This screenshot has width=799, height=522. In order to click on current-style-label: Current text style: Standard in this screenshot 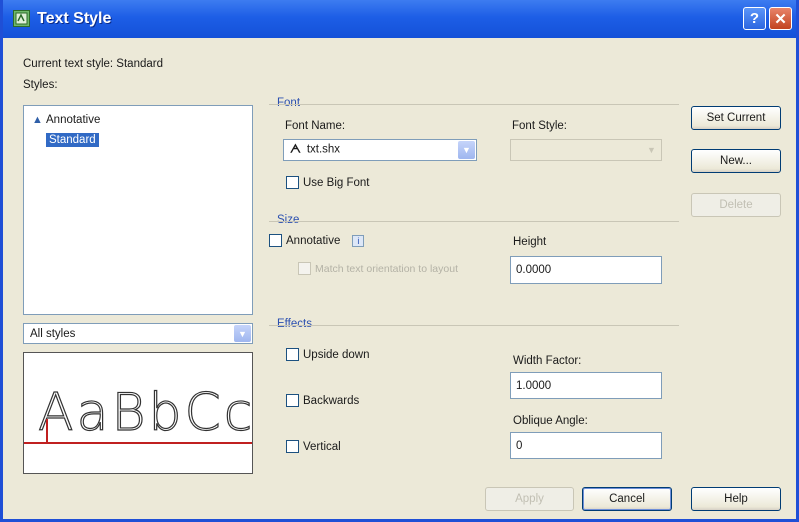, I will do `click(93, 64)`.